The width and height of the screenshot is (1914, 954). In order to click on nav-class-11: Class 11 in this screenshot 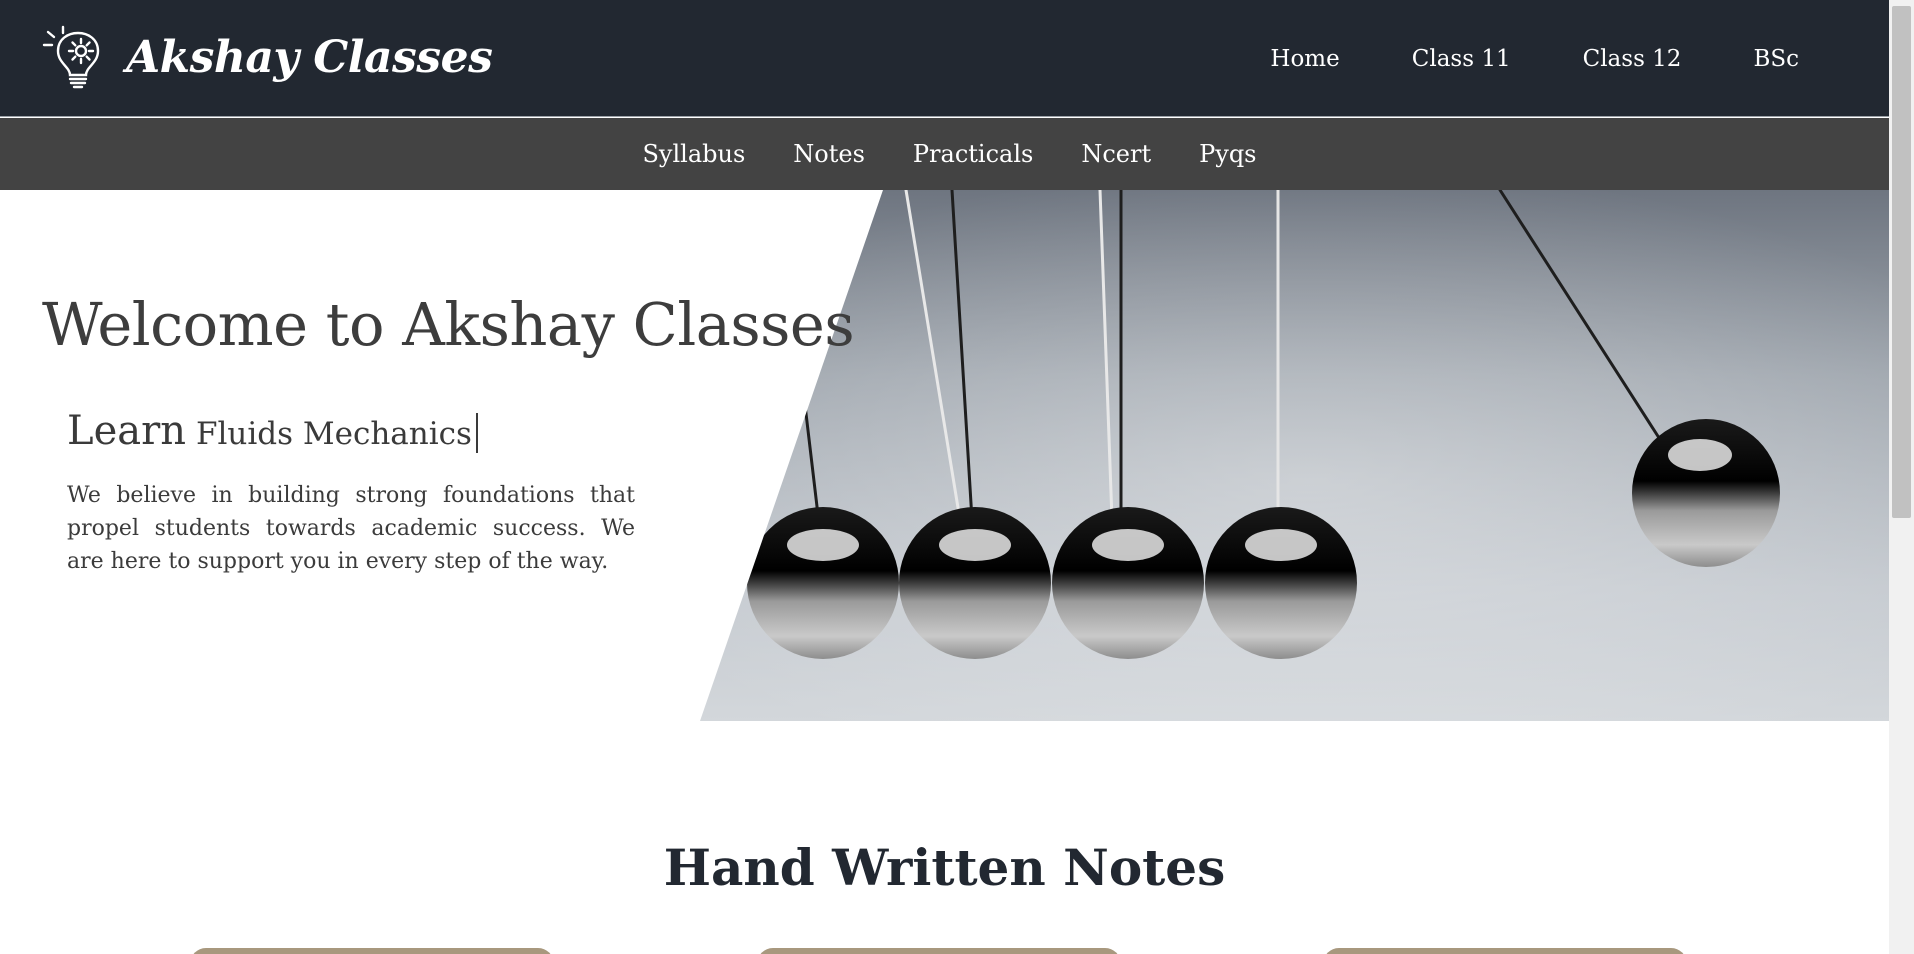, I will do `click(1461, 59)`.